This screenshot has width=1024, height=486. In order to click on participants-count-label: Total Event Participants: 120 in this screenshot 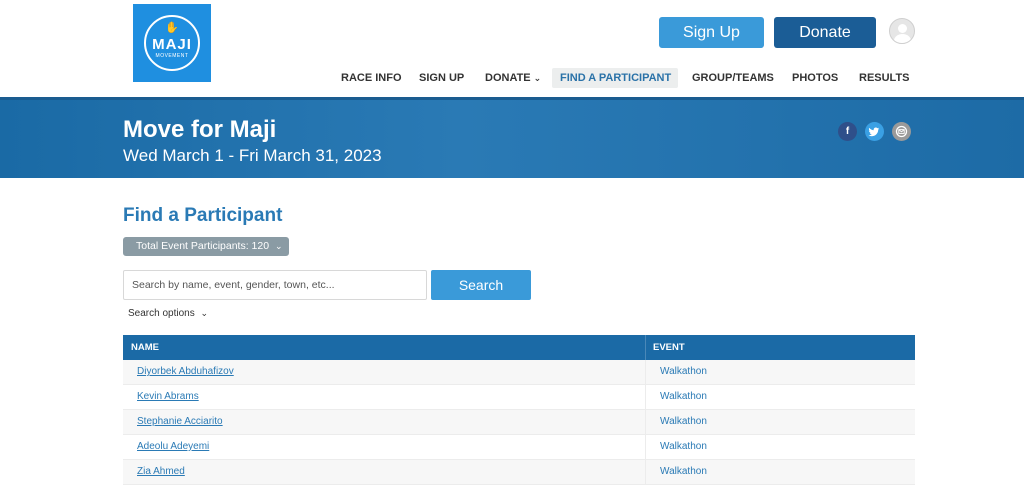, I will do `click(203, 246)`.